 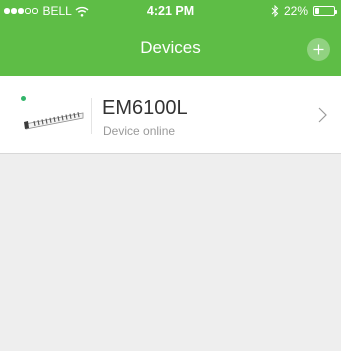 What do you see at coordinates (23, 98) in the screenshot?
I see `online-status-dot` at bounding box center [23, 98].